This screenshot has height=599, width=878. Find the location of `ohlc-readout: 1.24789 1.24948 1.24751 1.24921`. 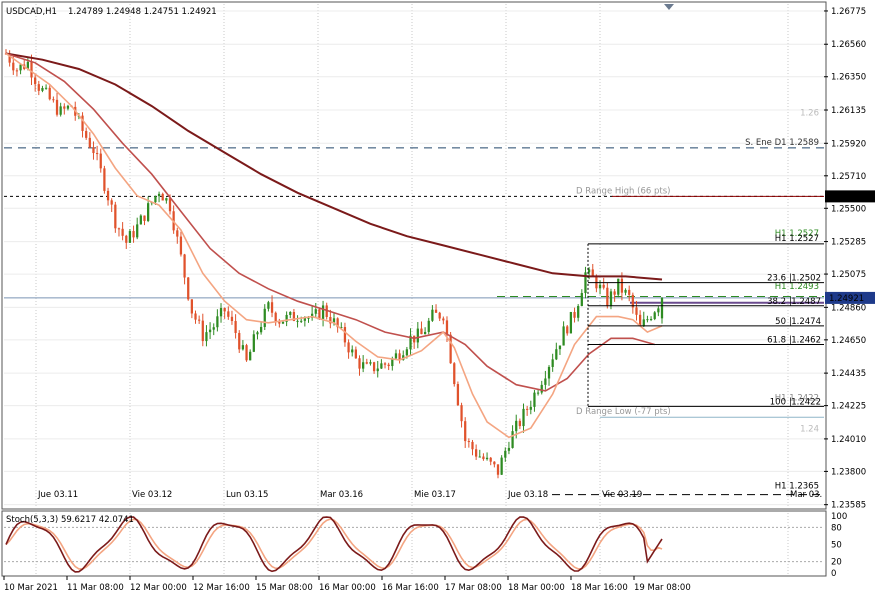

ohlc-readout: 1.24789 1.24948 1.24751 1.24921 is located at coordinates (142, 12).